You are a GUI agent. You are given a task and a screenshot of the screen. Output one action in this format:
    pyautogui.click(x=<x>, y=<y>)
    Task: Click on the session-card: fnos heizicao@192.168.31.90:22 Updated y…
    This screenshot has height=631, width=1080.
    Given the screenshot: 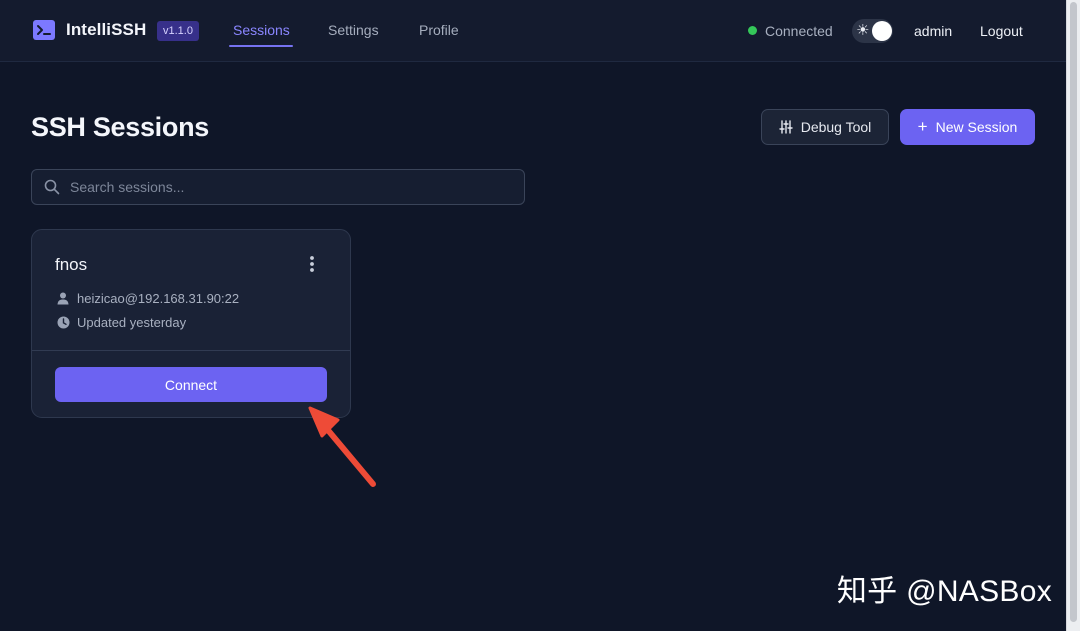 What is the action you would take?
    pyautogui.click(x=191, y=323)
    